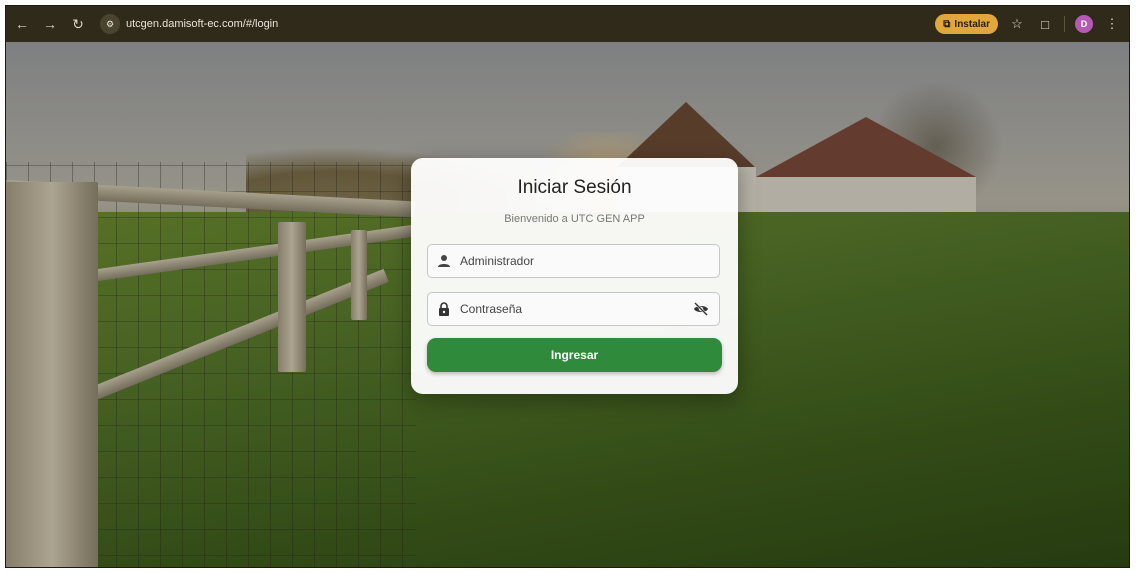 The width and height of the screenshot is (1136, 572). Describe the element at coordinates (1045, 24) in the screenshot. I see `extensions-icon: □` at that location.